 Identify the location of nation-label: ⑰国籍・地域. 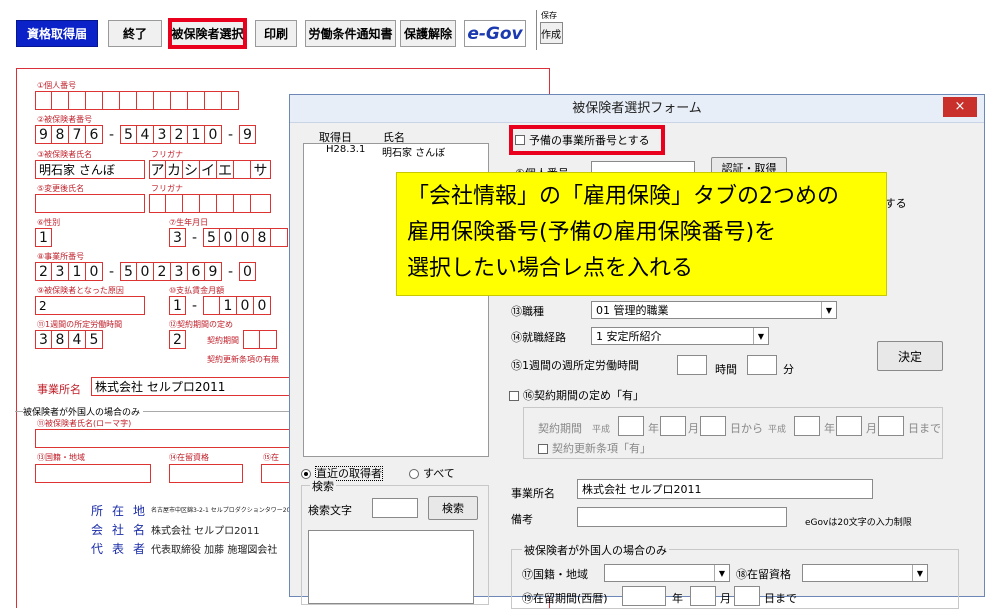
(555, 574).